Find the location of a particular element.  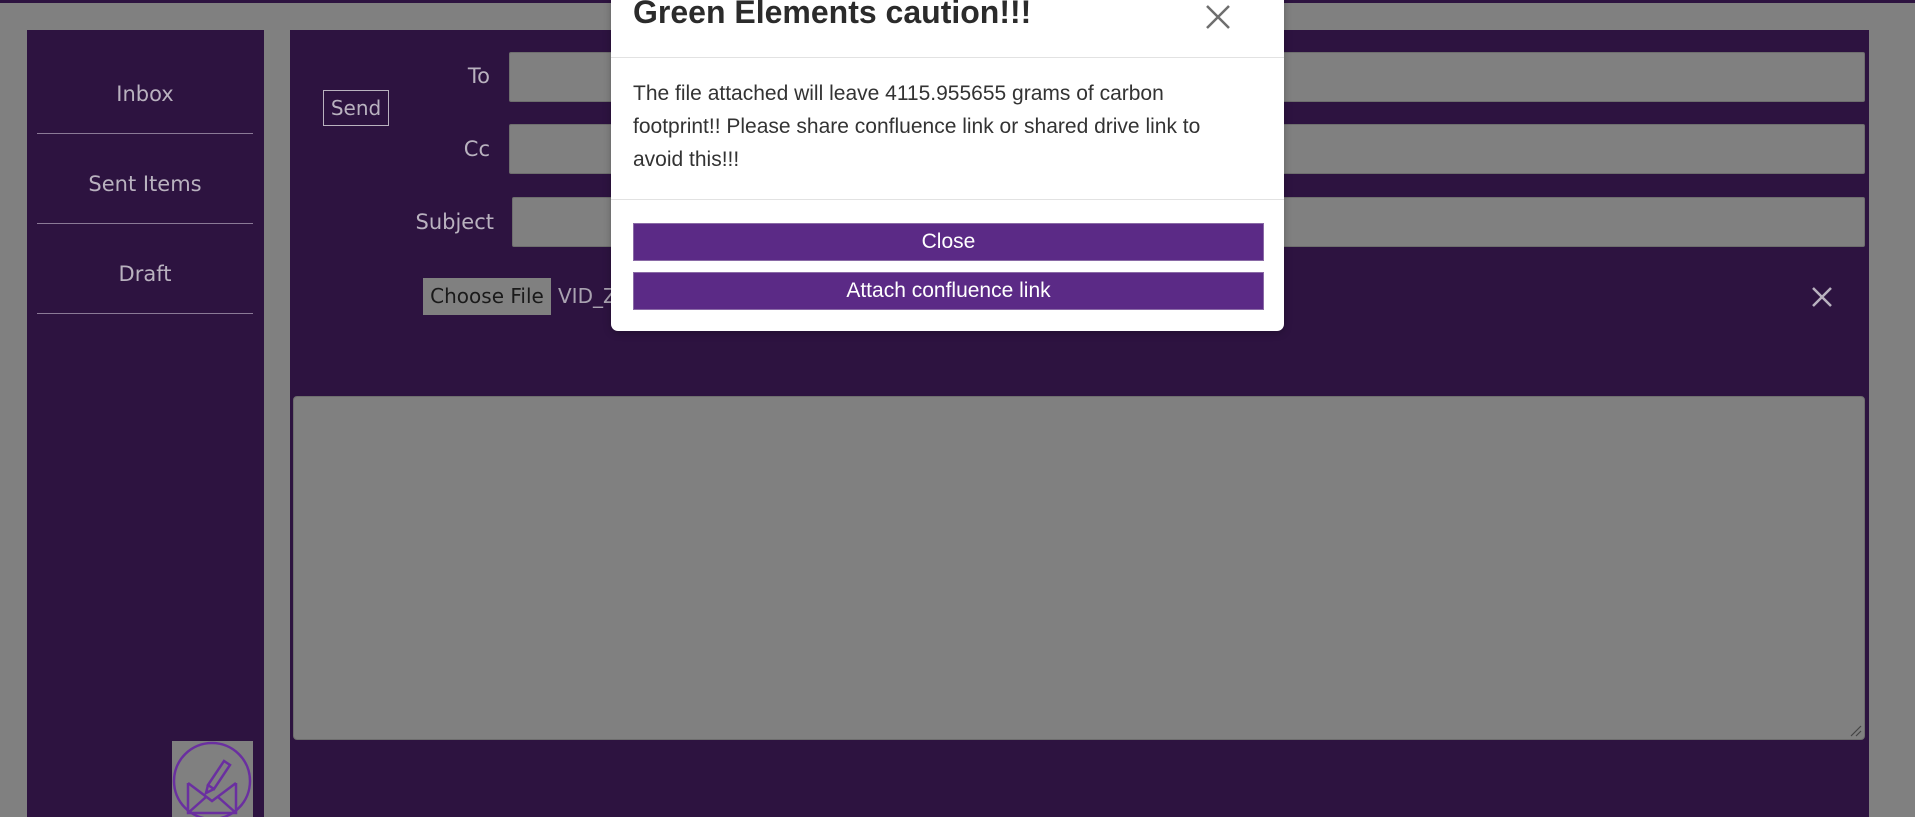

send-button: Send is located at coordinates (356, 108).